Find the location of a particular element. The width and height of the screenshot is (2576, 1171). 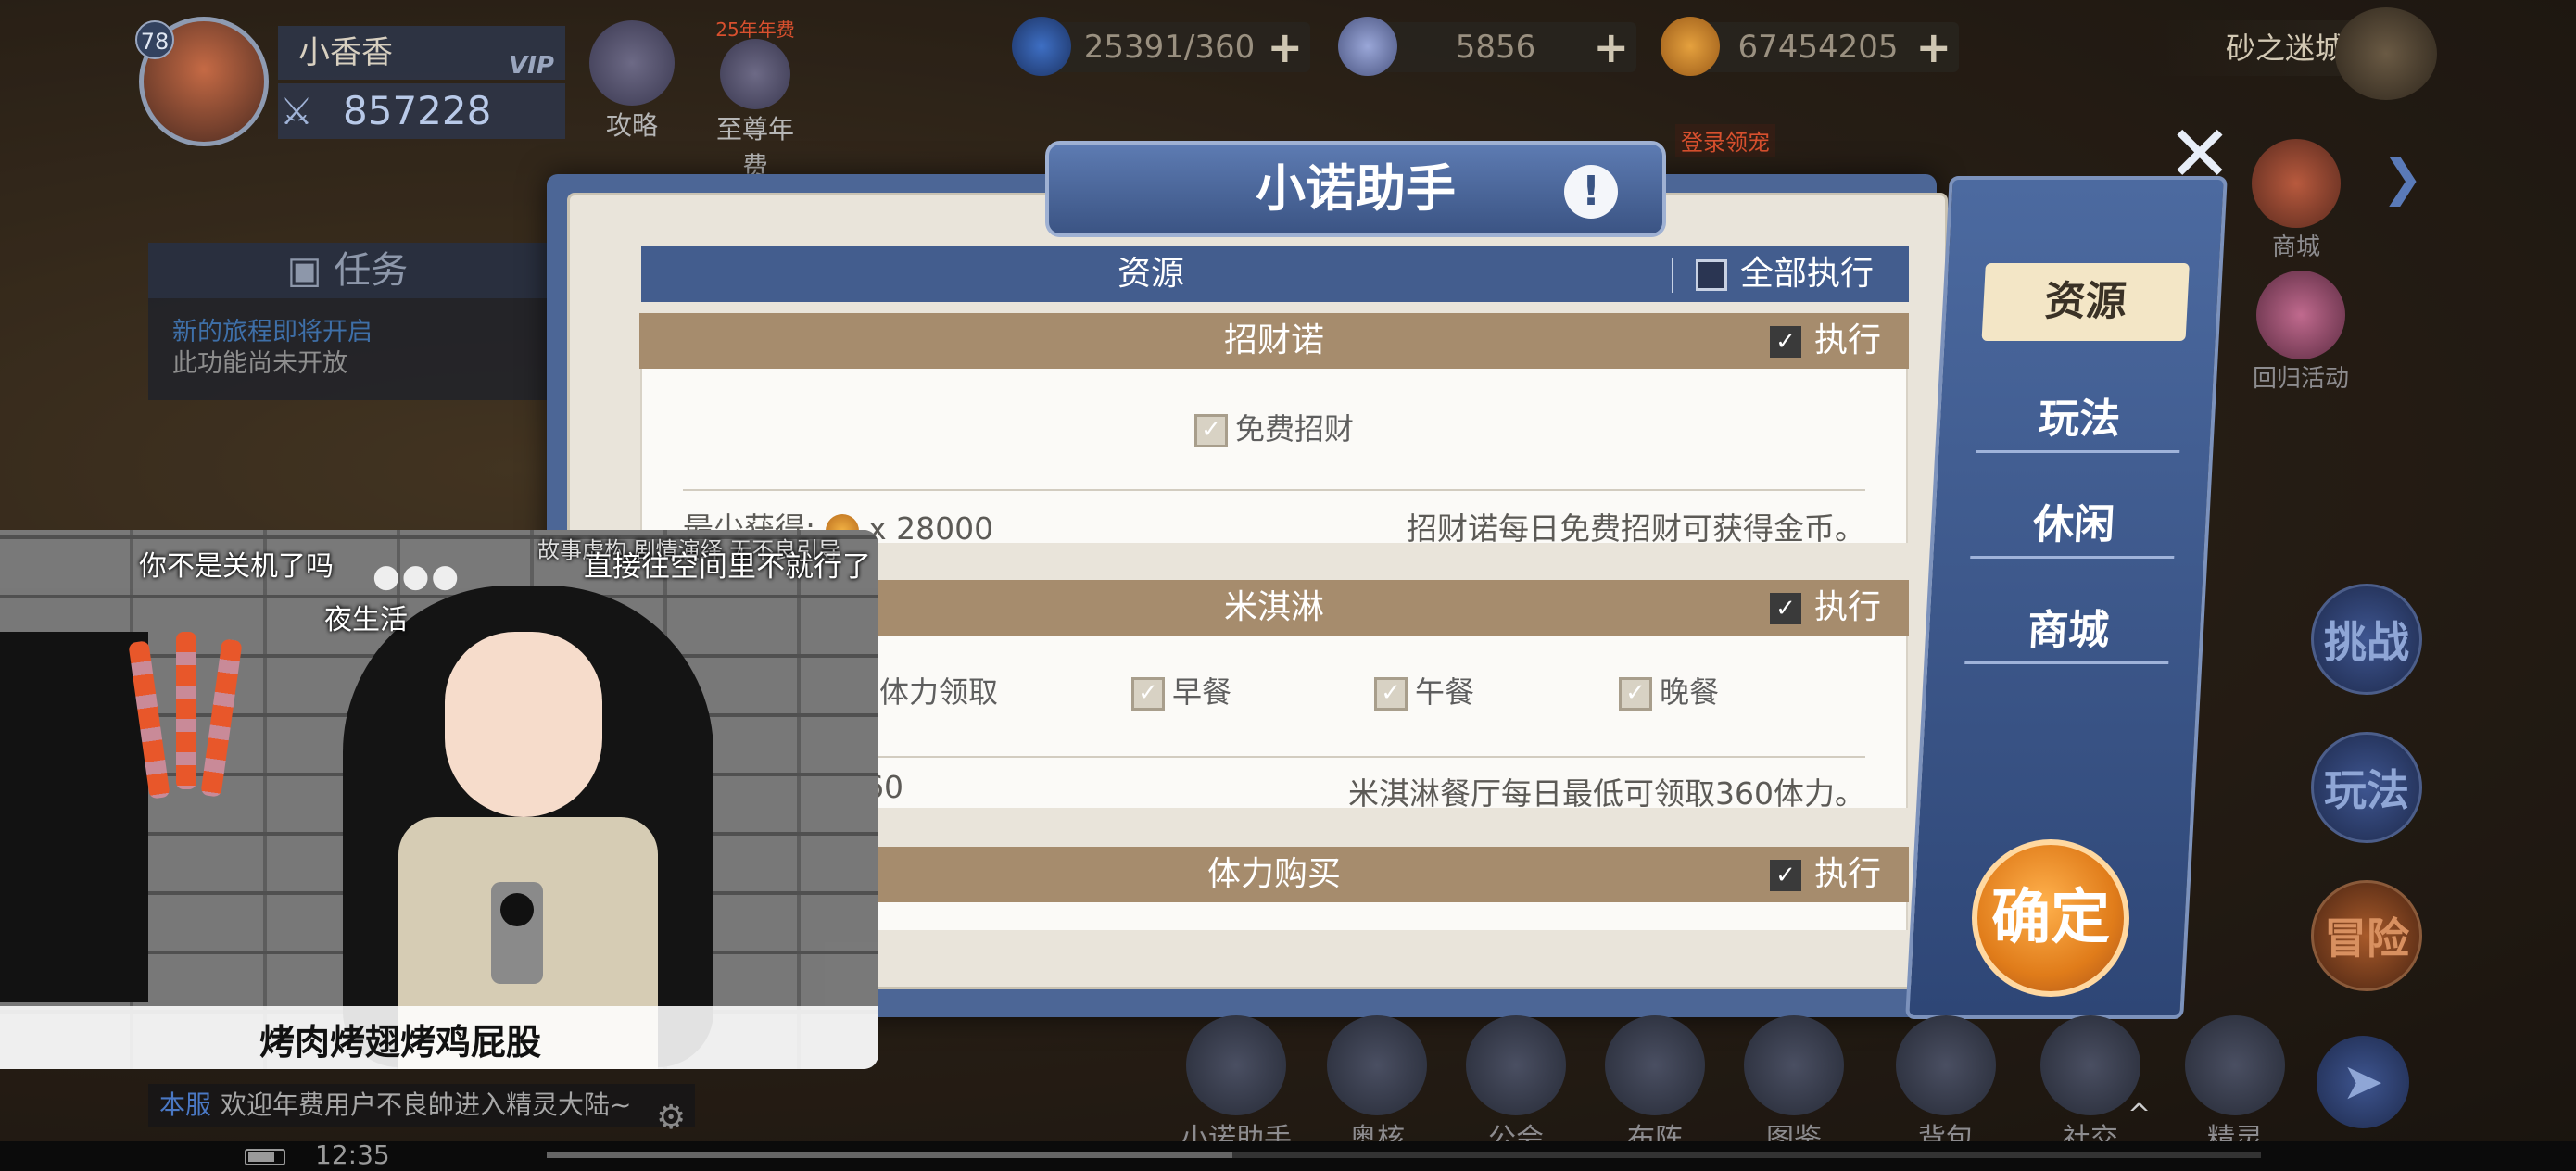

dinner-option: ✓ 晚餐 is located at coordinates (1669, 690).